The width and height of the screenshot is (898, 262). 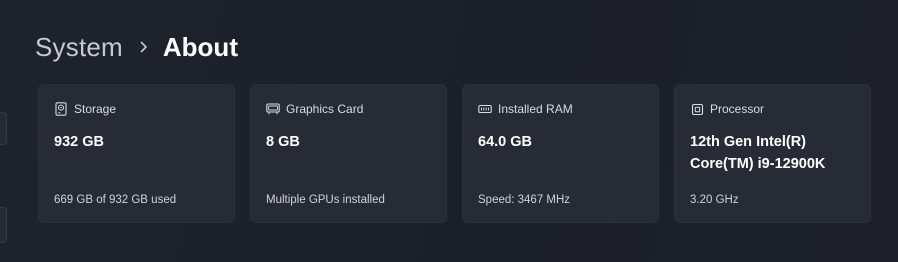 I want to click on card-title: Installed RAM, so click(x=535, y=109).